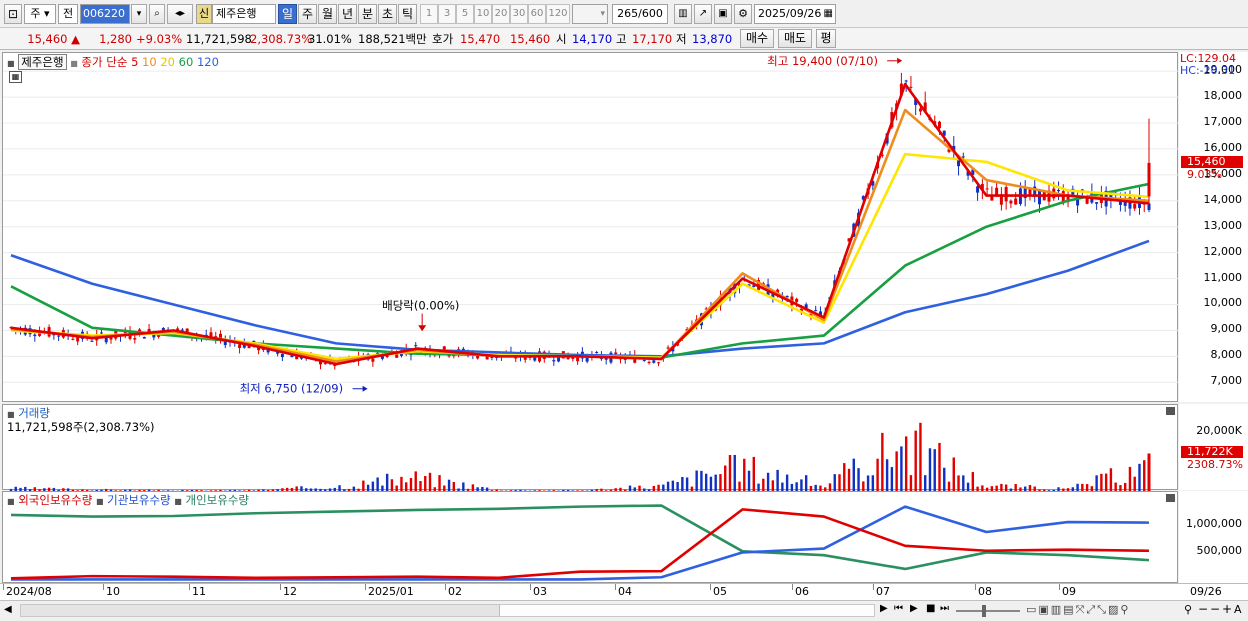 This screenshot has height=621, width=1248. What do you see at coordinates (483, 14) in the screenshot?
I see `interval-10-button: 10` at bounding box center [483, 14].